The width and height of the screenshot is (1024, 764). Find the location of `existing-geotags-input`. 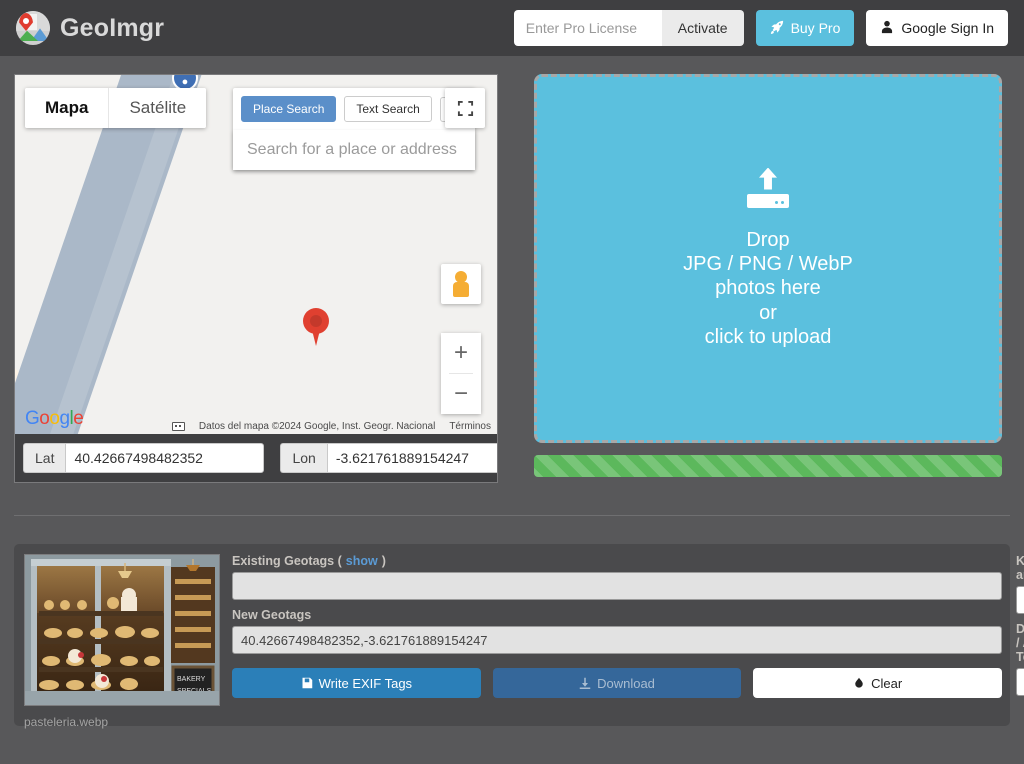

existing-geotags-input is located at coordinates (617, 586).